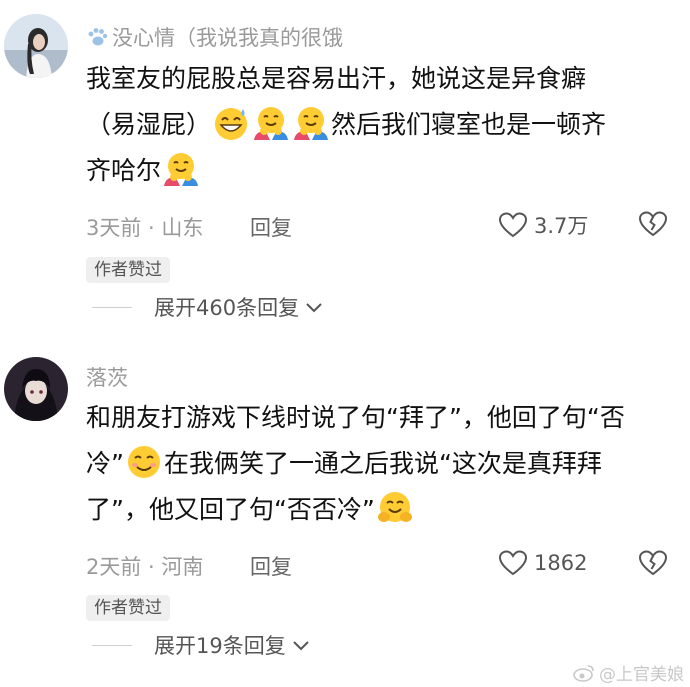 The image size is (690, 687). I want to click on like-button: 3.7万, so click(543, 225).